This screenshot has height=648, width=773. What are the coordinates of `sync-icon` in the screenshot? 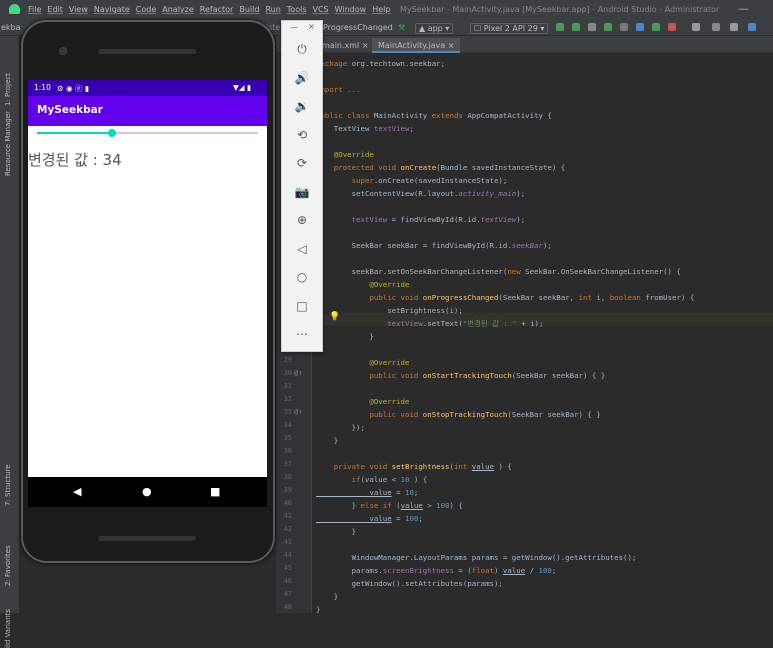 It's located at (640, 27).